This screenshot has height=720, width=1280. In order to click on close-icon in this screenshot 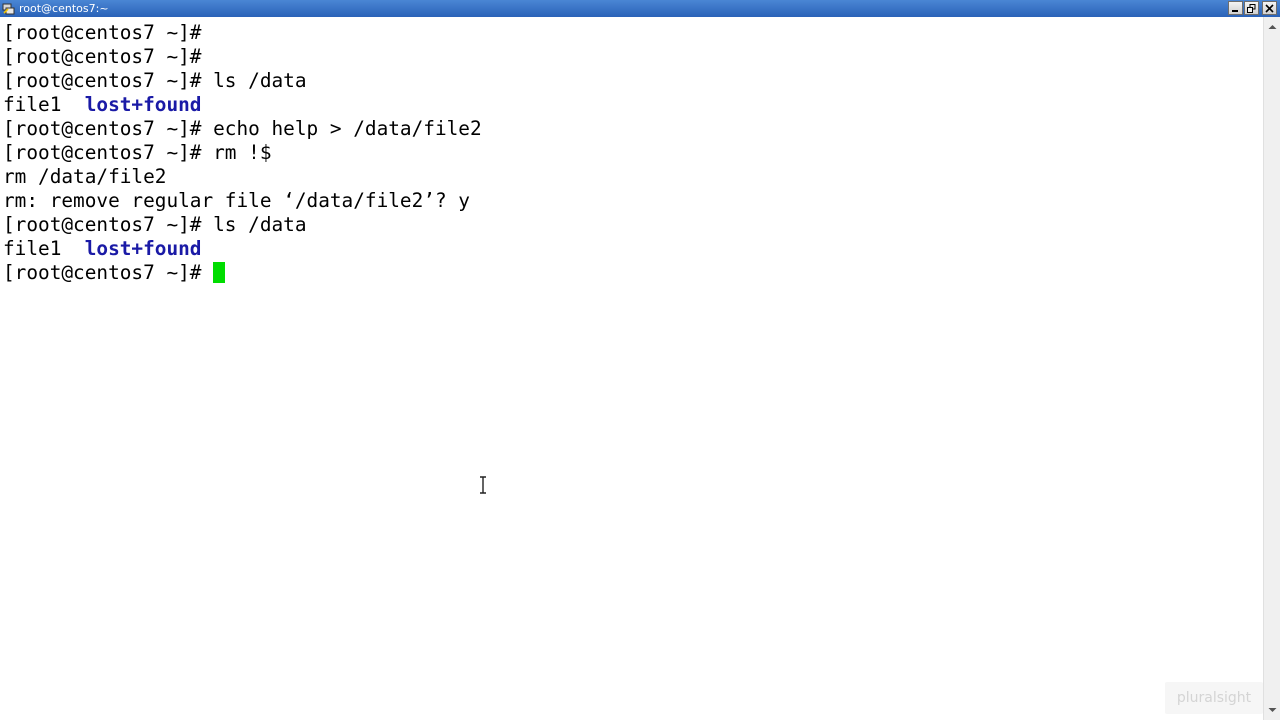, I will do `click(1269, 8)`.